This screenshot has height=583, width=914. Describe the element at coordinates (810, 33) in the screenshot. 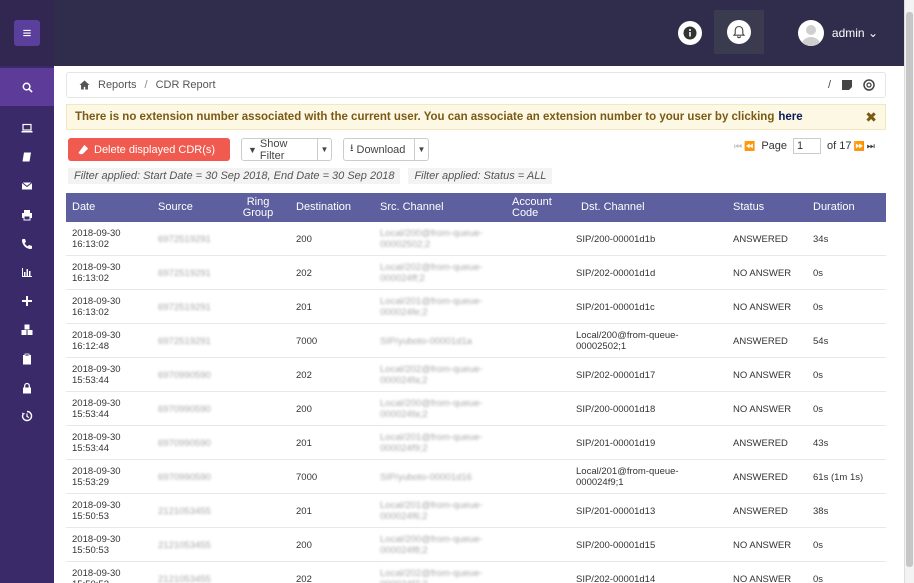

I see `avatar` at that location.